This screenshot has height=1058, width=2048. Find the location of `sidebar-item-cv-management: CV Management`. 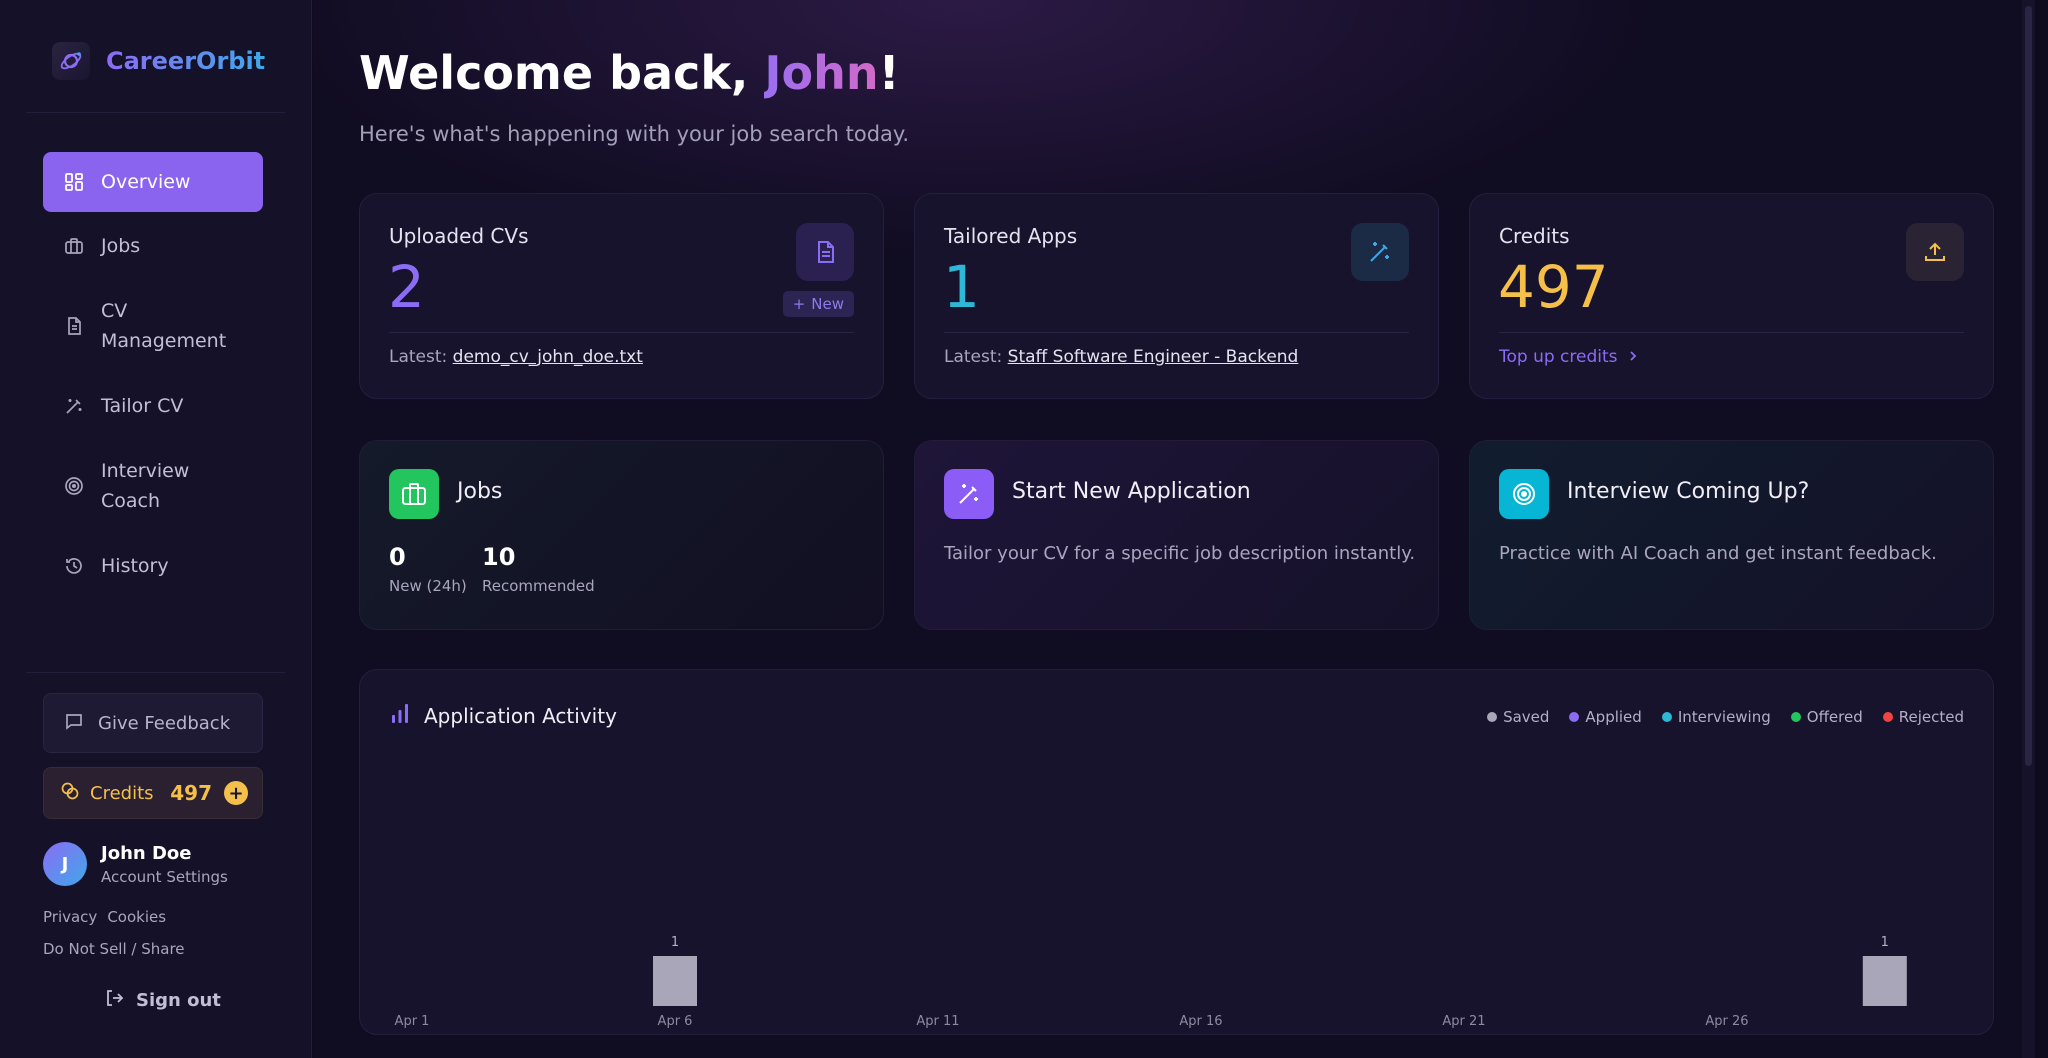

sidebar-item-cv-management: CV Management is located at coordinates (153, 326).